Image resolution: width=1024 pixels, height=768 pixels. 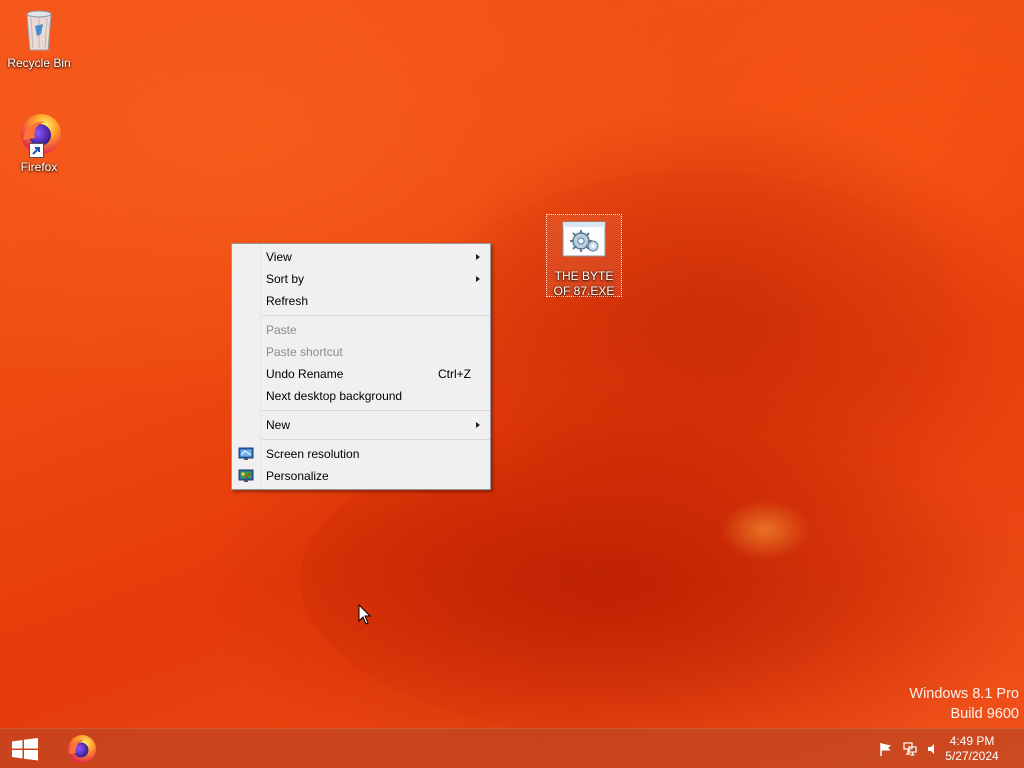 I want to click on taskbar-firefox-button, so click(x=81, y=748).